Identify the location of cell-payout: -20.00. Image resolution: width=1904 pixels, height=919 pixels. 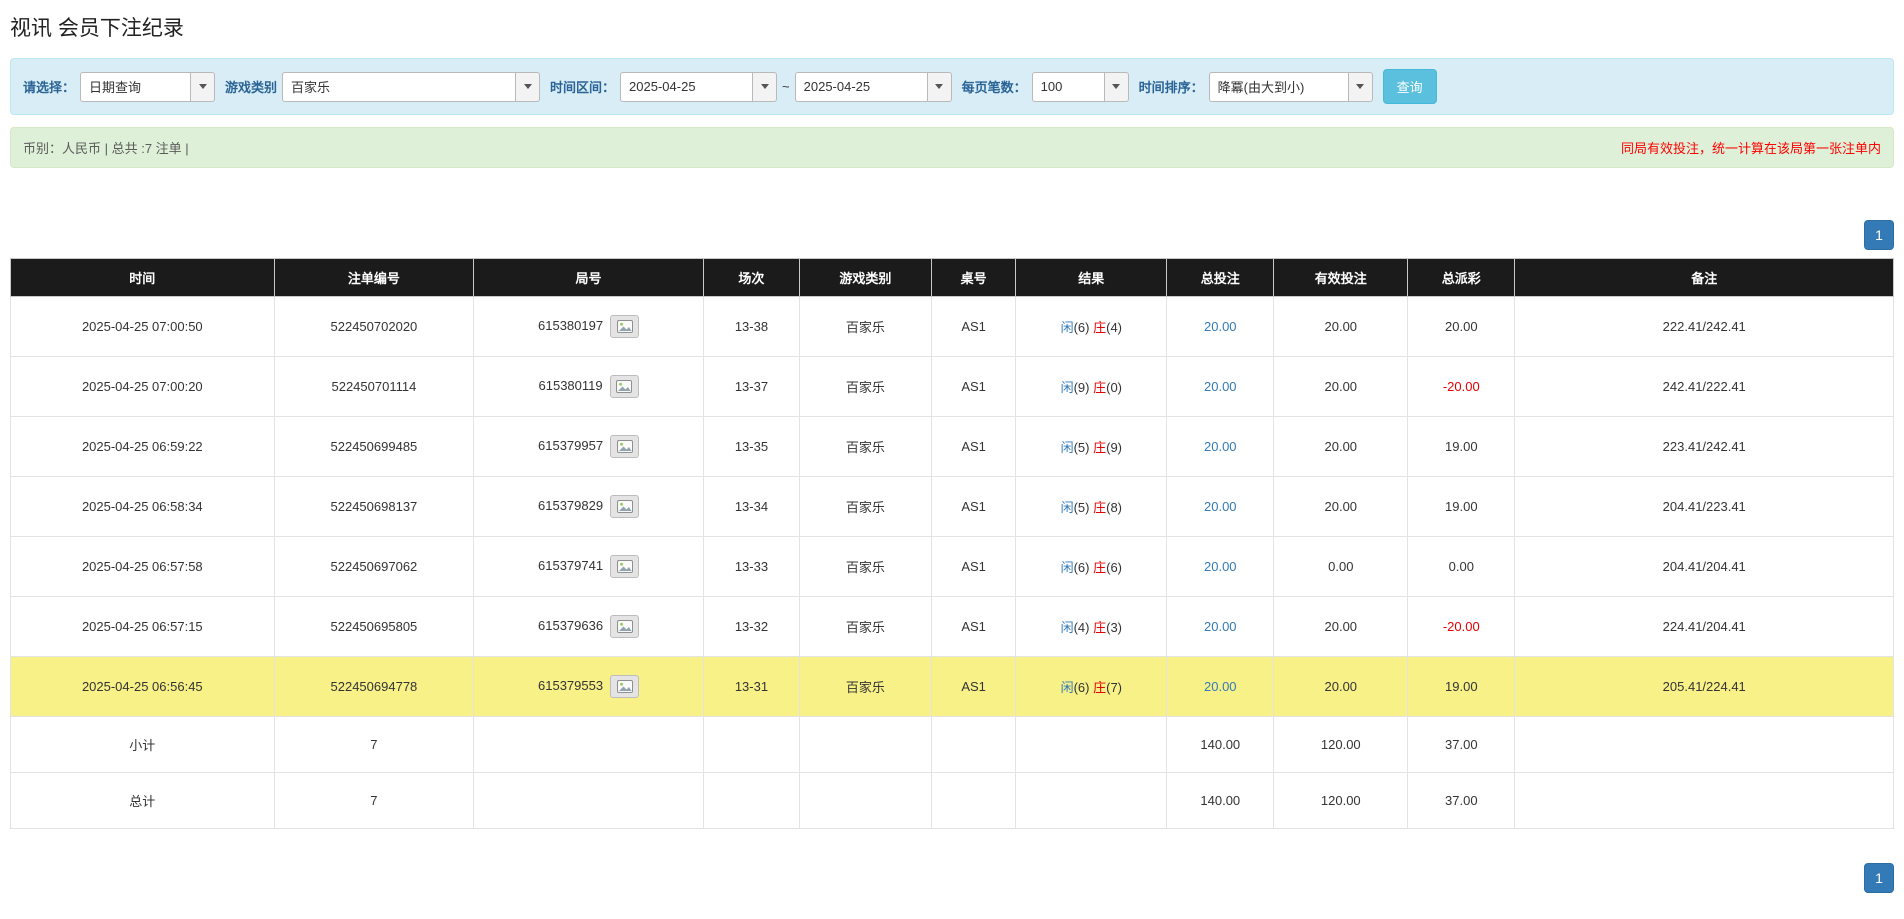
(1461, 386).